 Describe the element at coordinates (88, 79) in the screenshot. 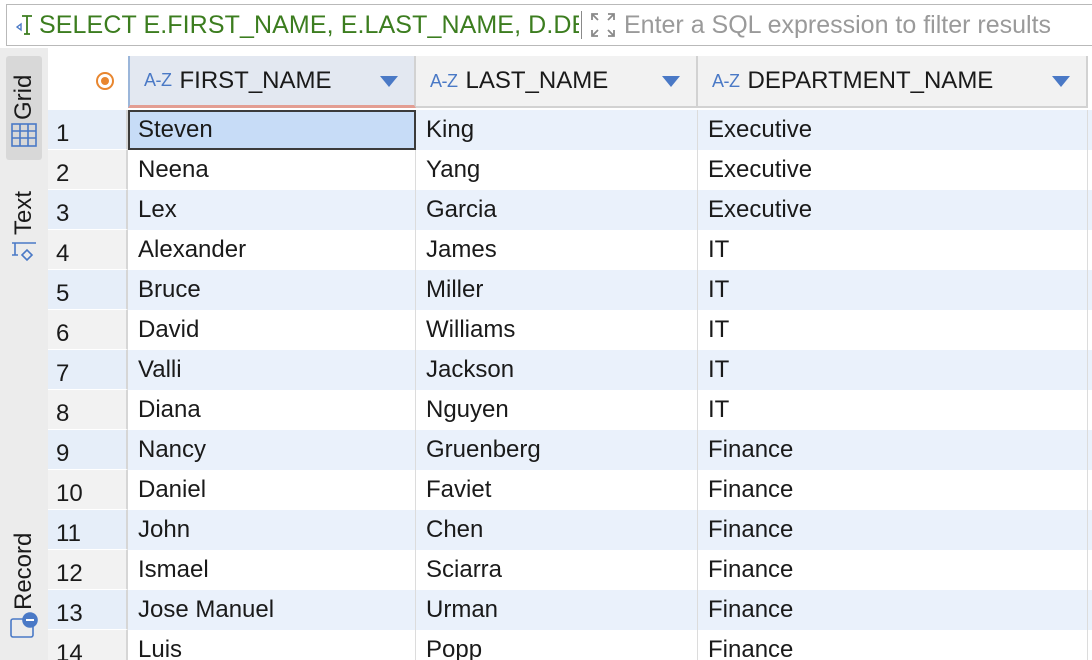

I see `row-indicator-corner` at that location.